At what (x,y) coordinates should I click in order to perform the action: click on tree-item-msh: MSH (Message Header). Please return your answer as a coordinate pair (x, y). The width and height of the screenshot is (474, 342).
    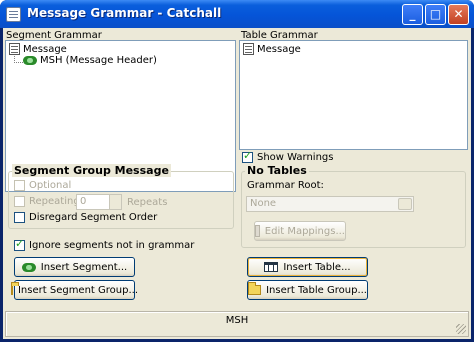
    Looking at the image, I should click on (90, 60).